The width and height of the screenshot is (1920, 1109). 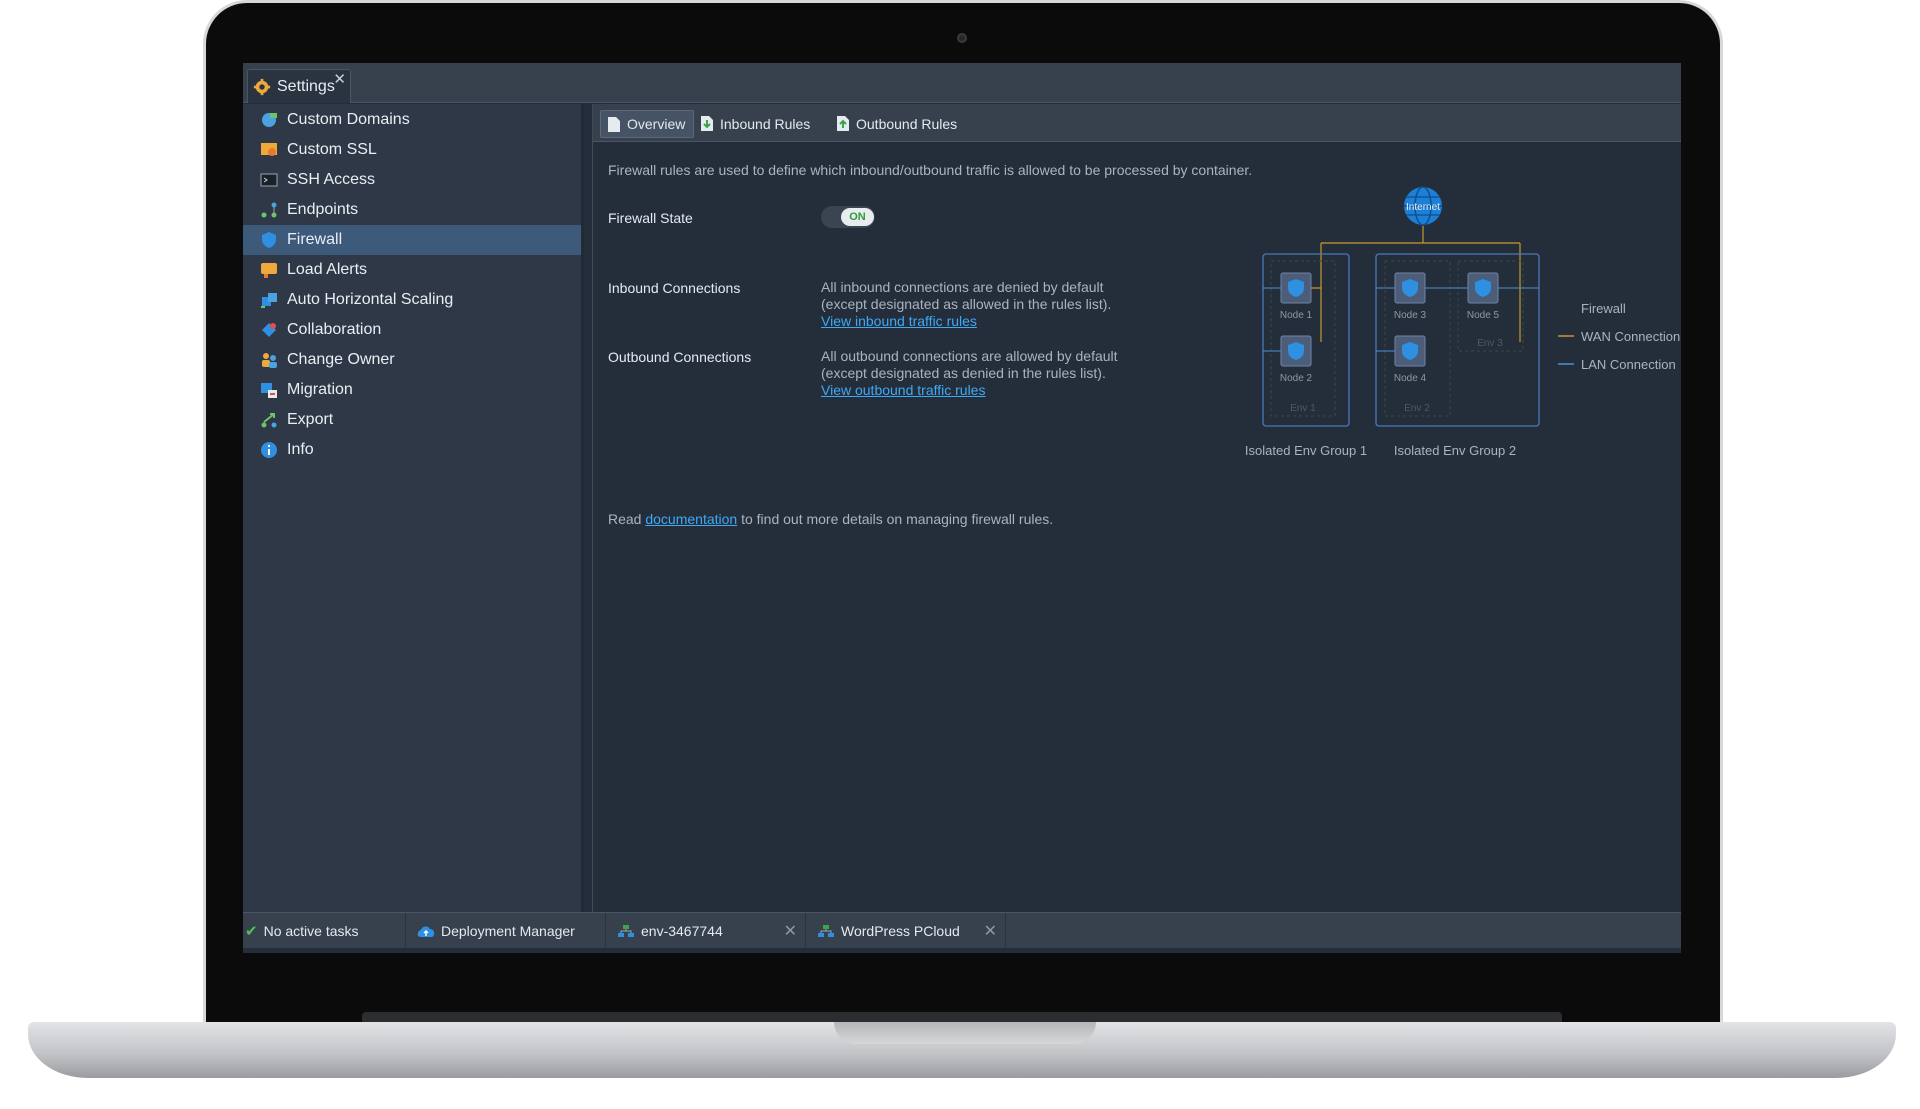 What do you see at coordinates (331, 179) in the screenshot?
I see `sidebar-item-label: SSH Access` at bounding box center [331, 179].